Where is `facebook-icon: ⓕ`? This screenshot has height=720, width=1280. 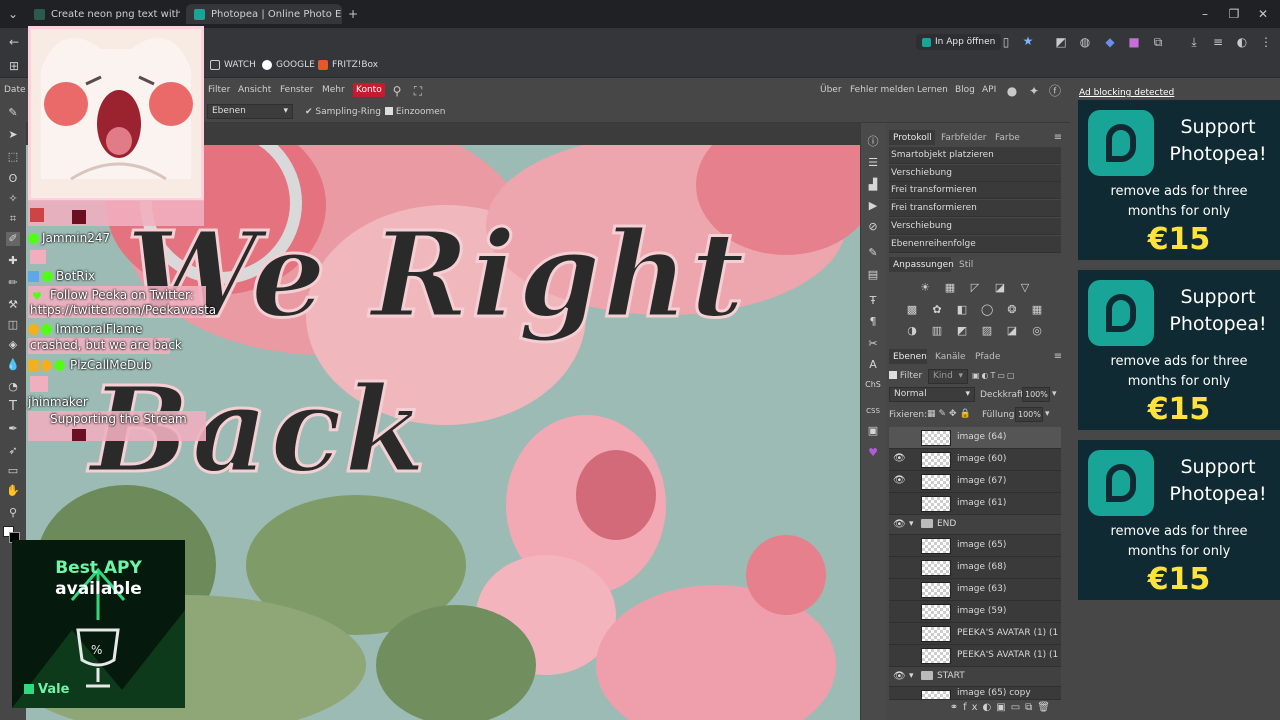 facebook-icon: ⓕ is located at coordinates (1055, 91).